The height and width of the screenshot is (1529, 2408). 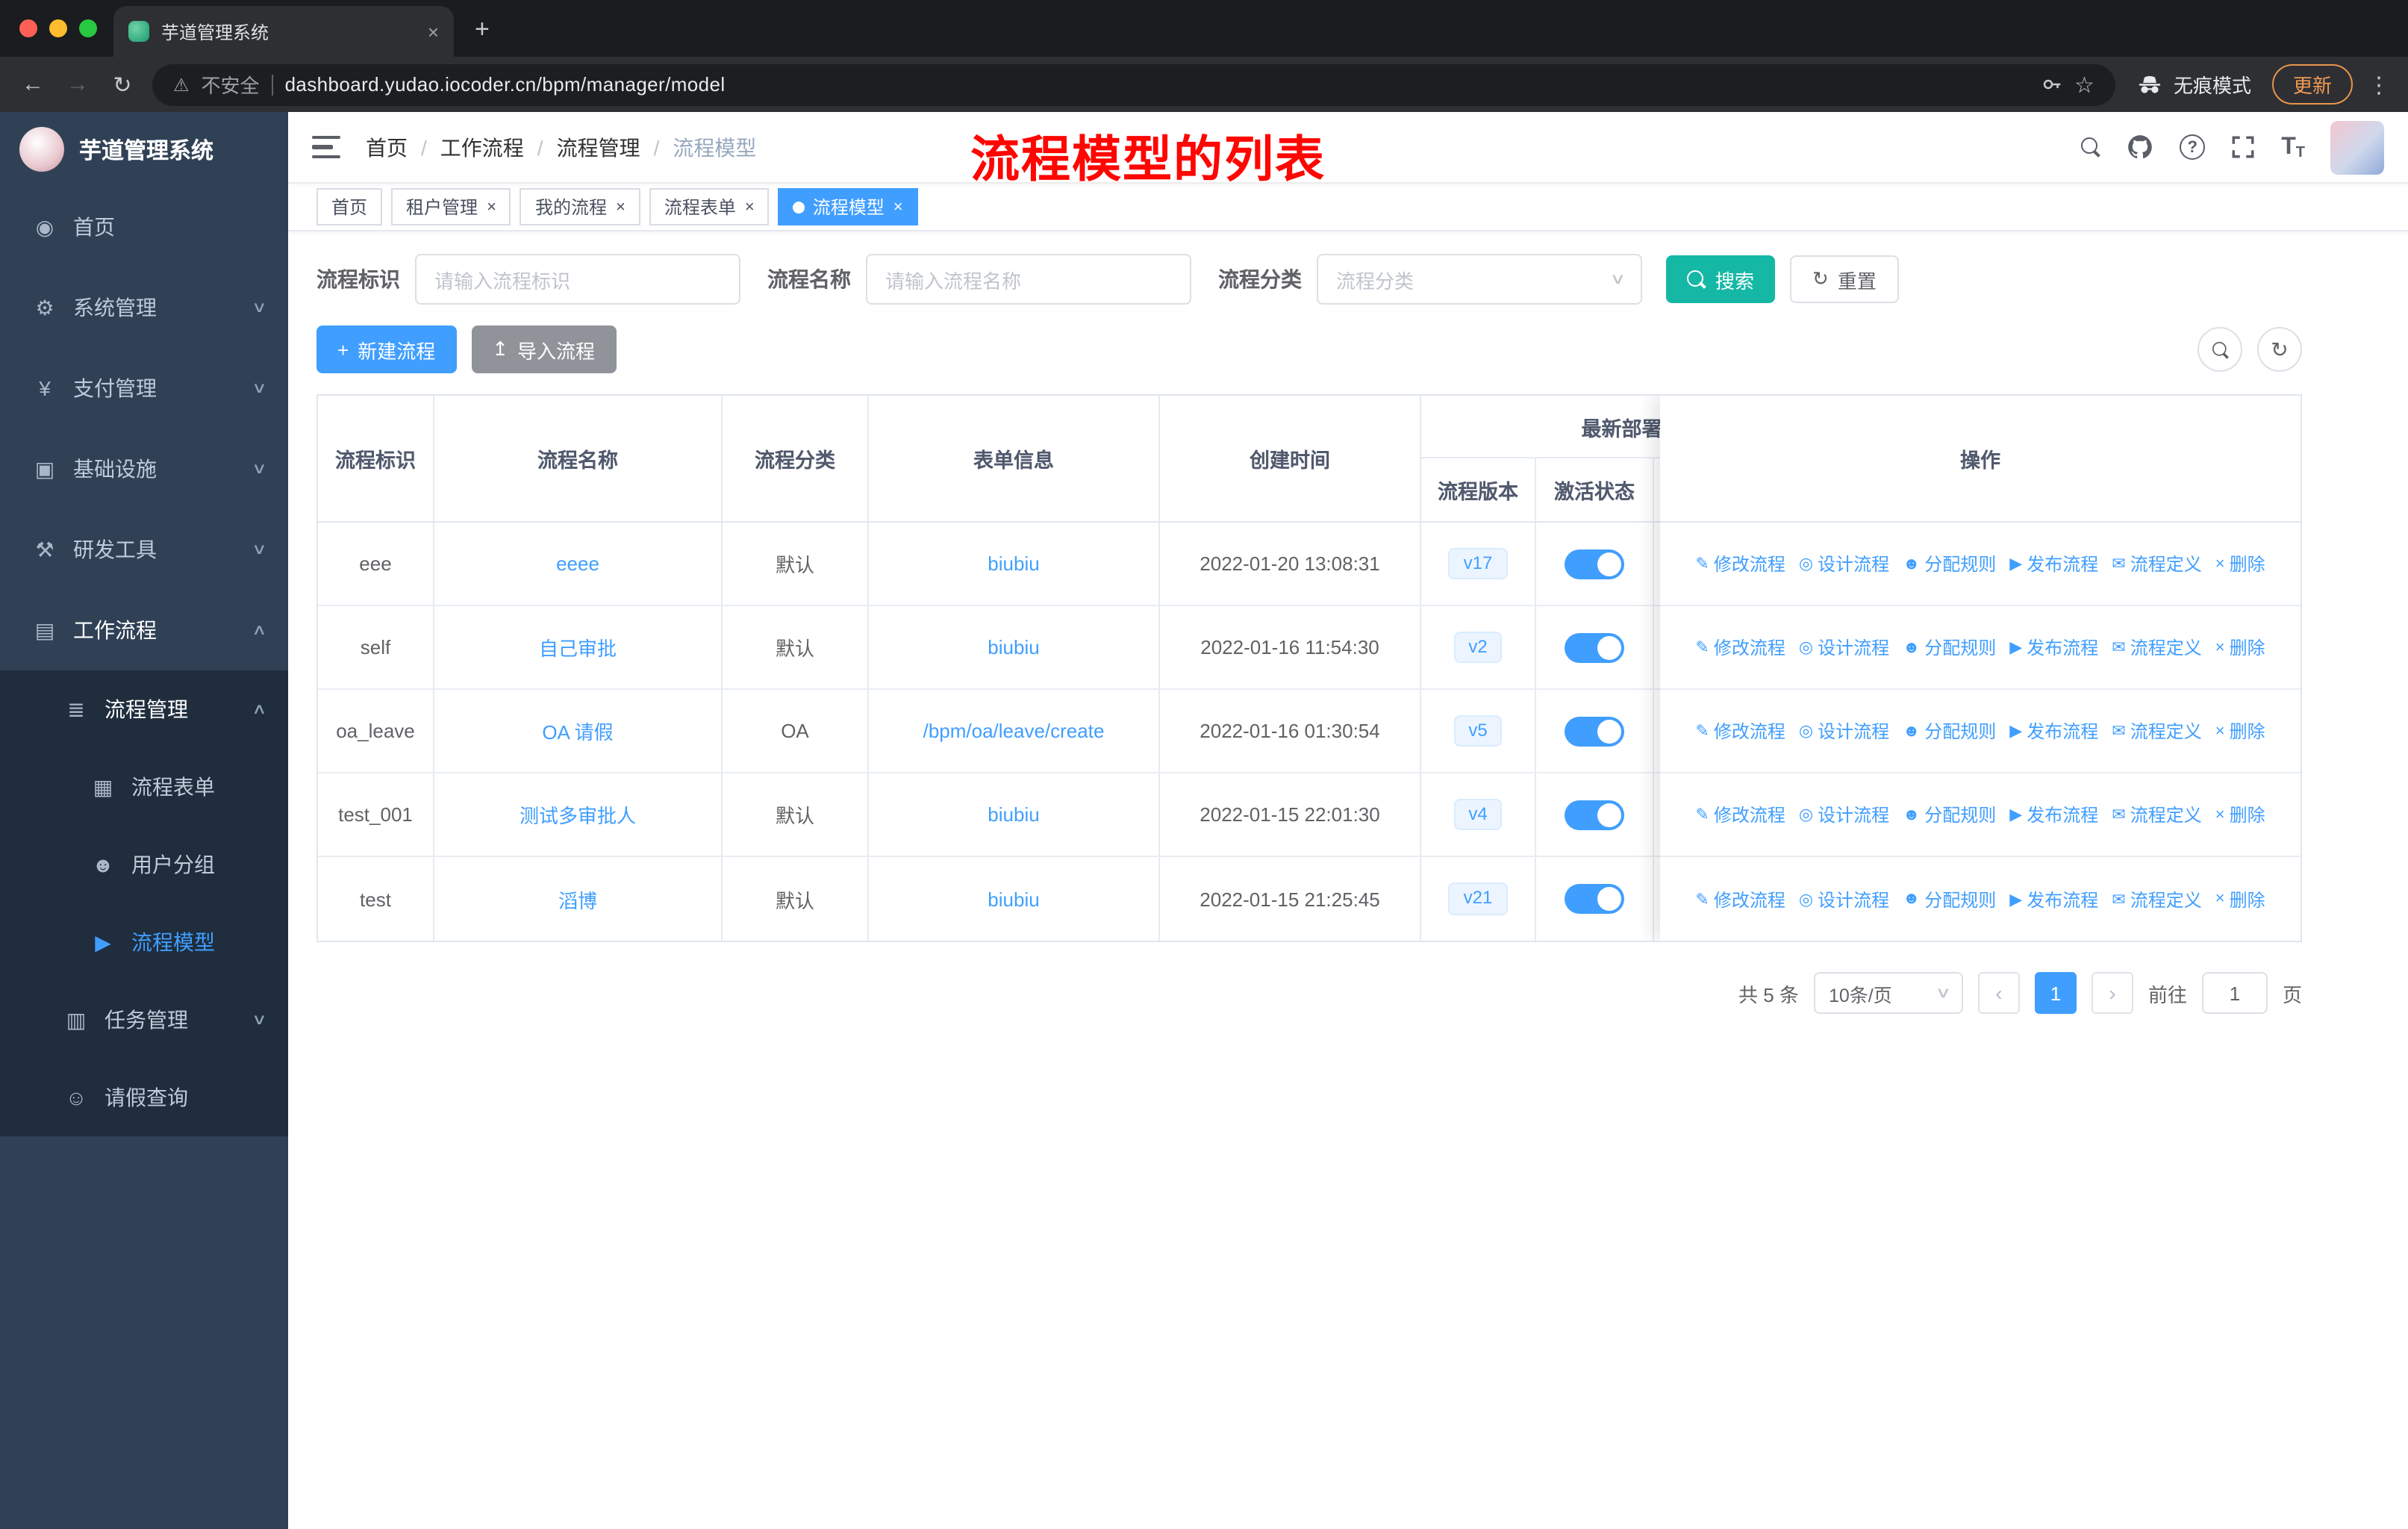 What do you see at coordinates (598, 147) in the screenshot?
I see `breadcrumb-item: 流程管理` at bounding box center [598, 147].